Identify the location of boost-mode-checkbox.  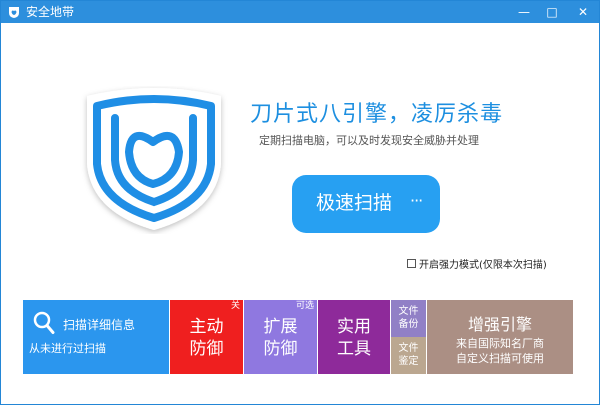
(411, 263).